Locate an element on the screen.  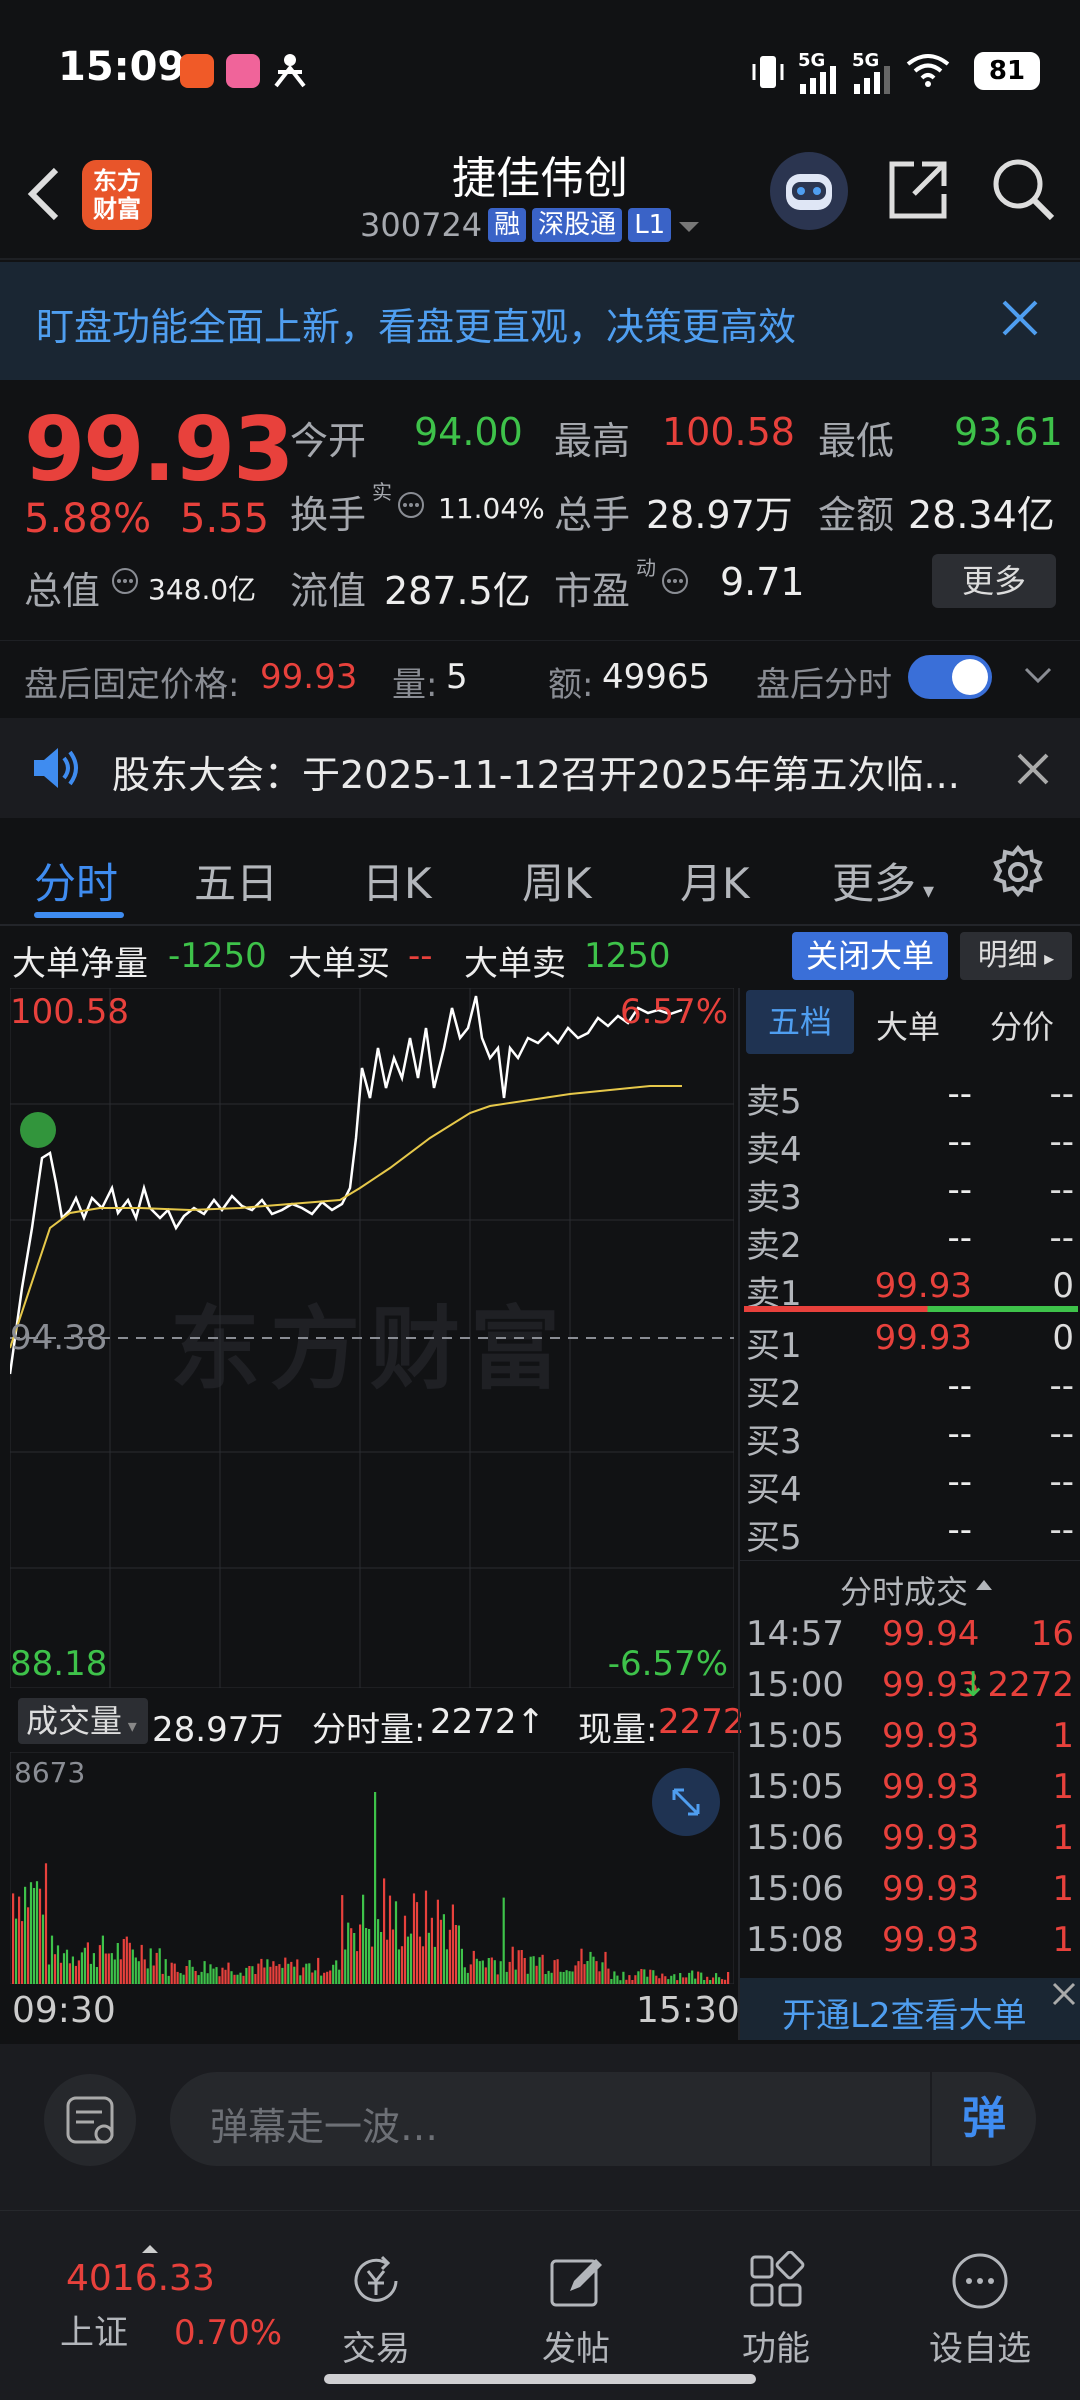
nav-add-watchlist: 设自选 is located at coordinates (980, 2310).